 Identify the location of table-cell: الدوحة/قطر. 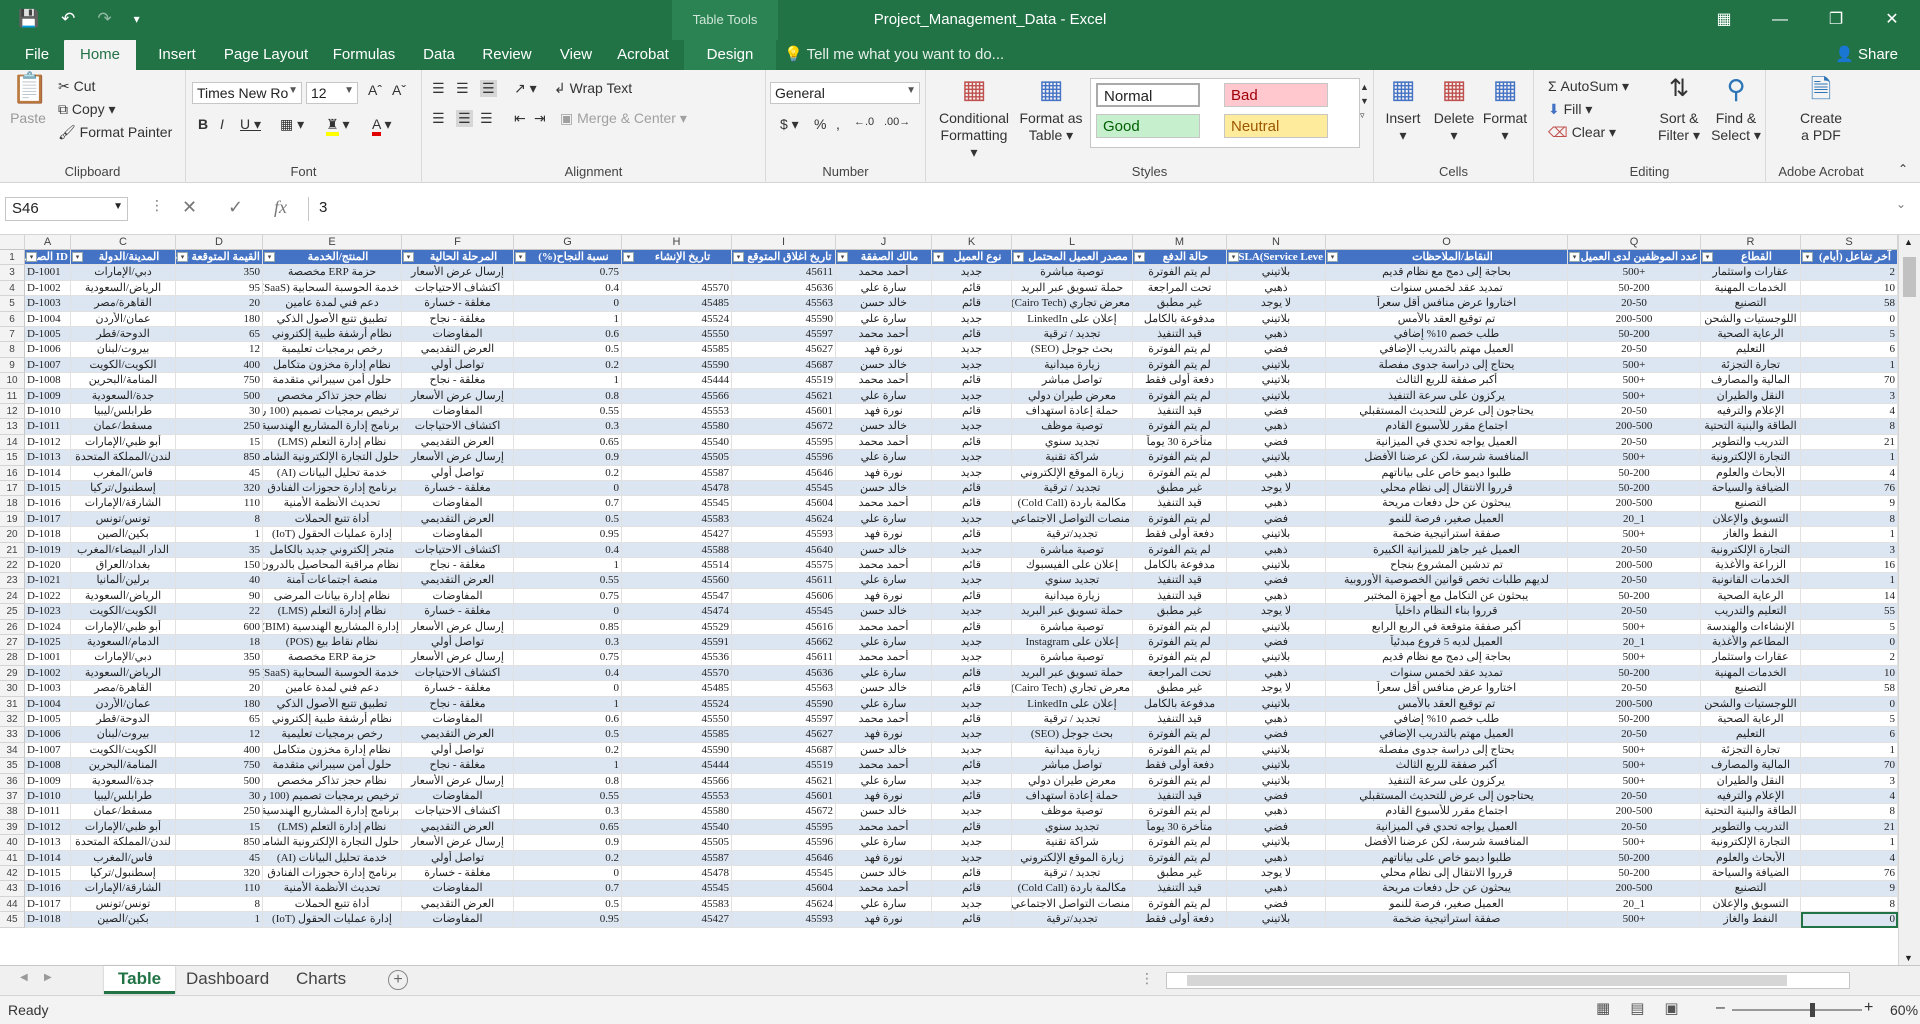
(123, 720).